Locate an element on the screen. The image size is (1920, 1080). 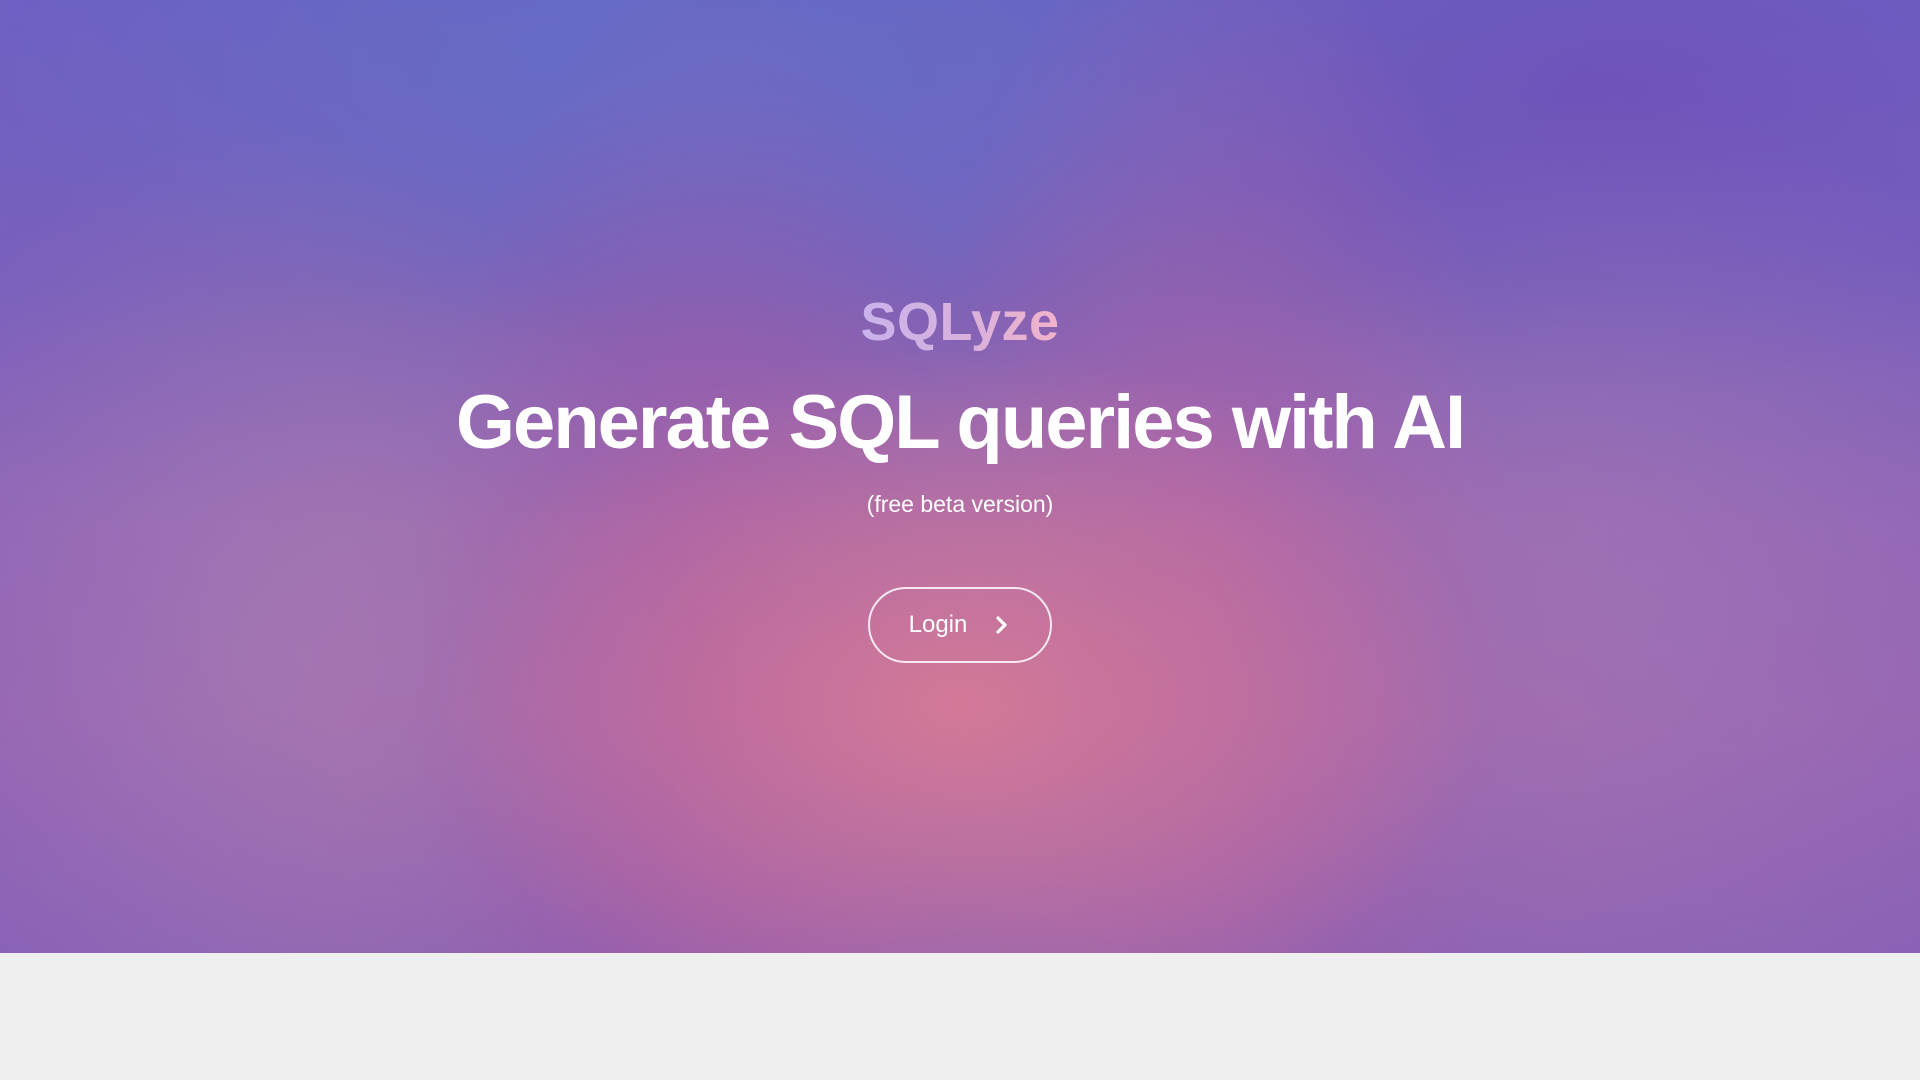
beta-subtitle: (free beta version) is located at coordinates (960, 504).